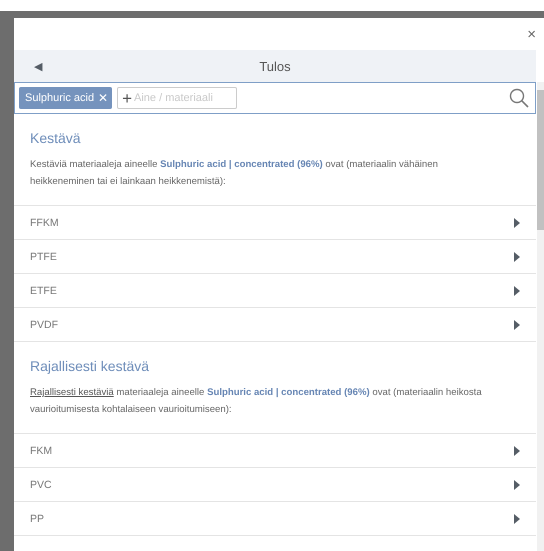 This screenshot has height=551, width=544. Describe the element at coordinates (275, 291) in the screenshot. I see `material-row: ETFE` at that location.